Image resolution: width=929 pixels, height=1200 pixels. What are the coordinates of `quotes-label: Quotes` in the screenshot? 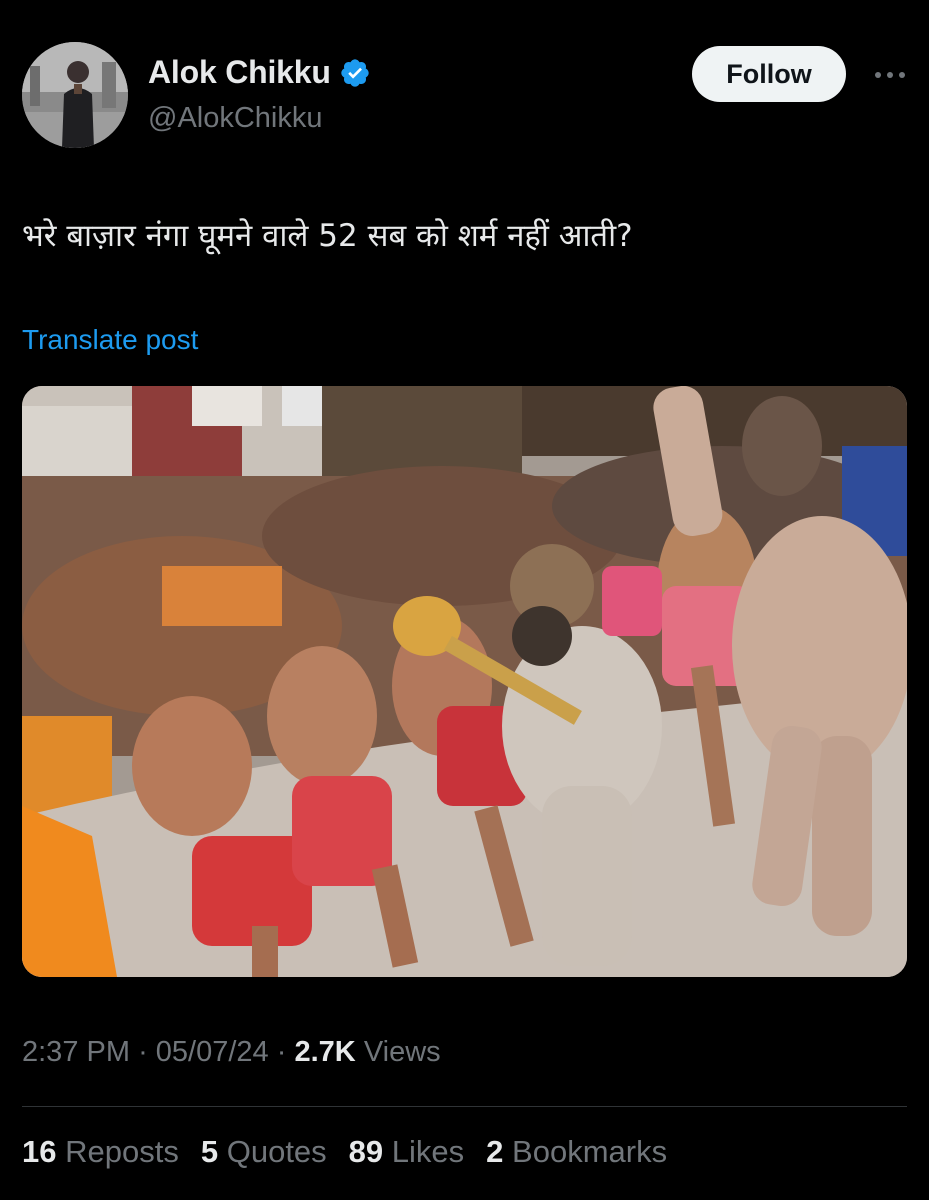 It's located at (276, 1151).